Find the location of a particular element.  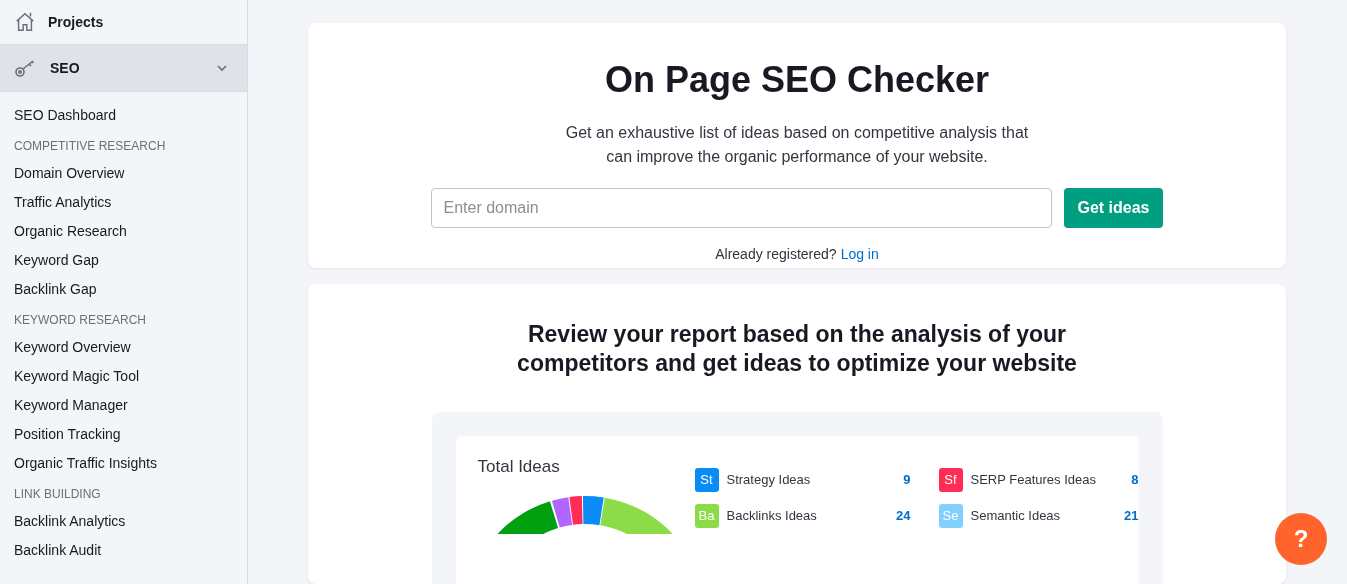

sidebar-link: Backlink Audit is located at coordinates (123, 550).